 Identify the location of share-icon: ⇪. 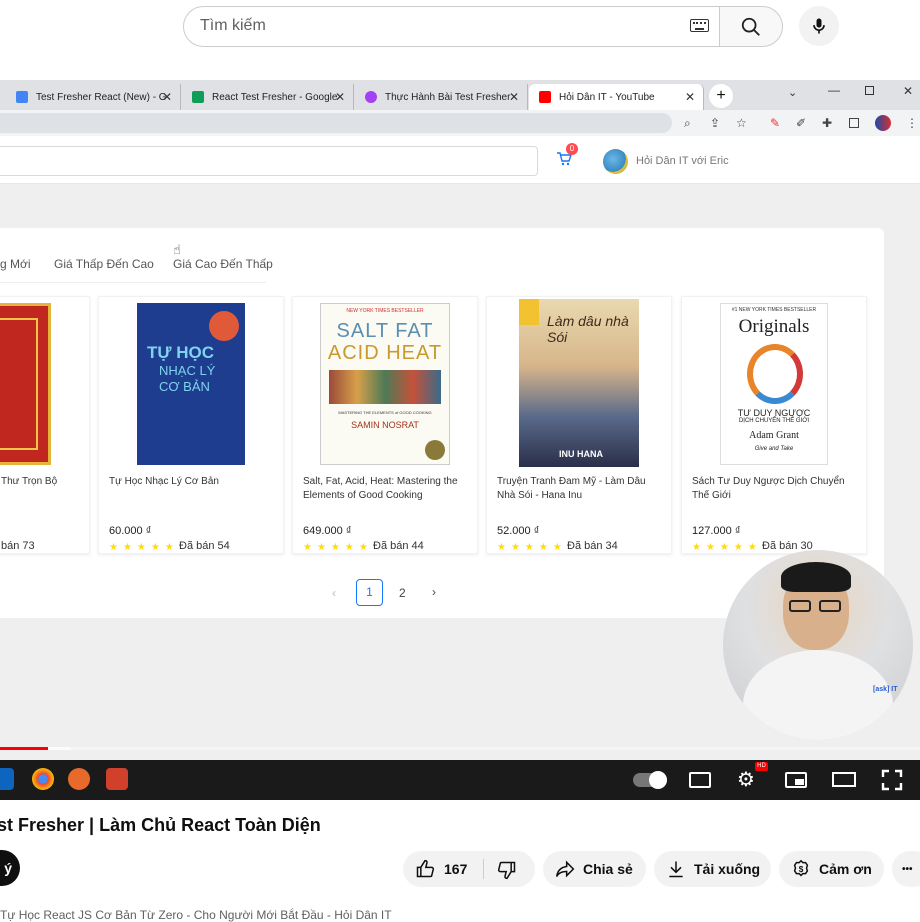
(715, 123).